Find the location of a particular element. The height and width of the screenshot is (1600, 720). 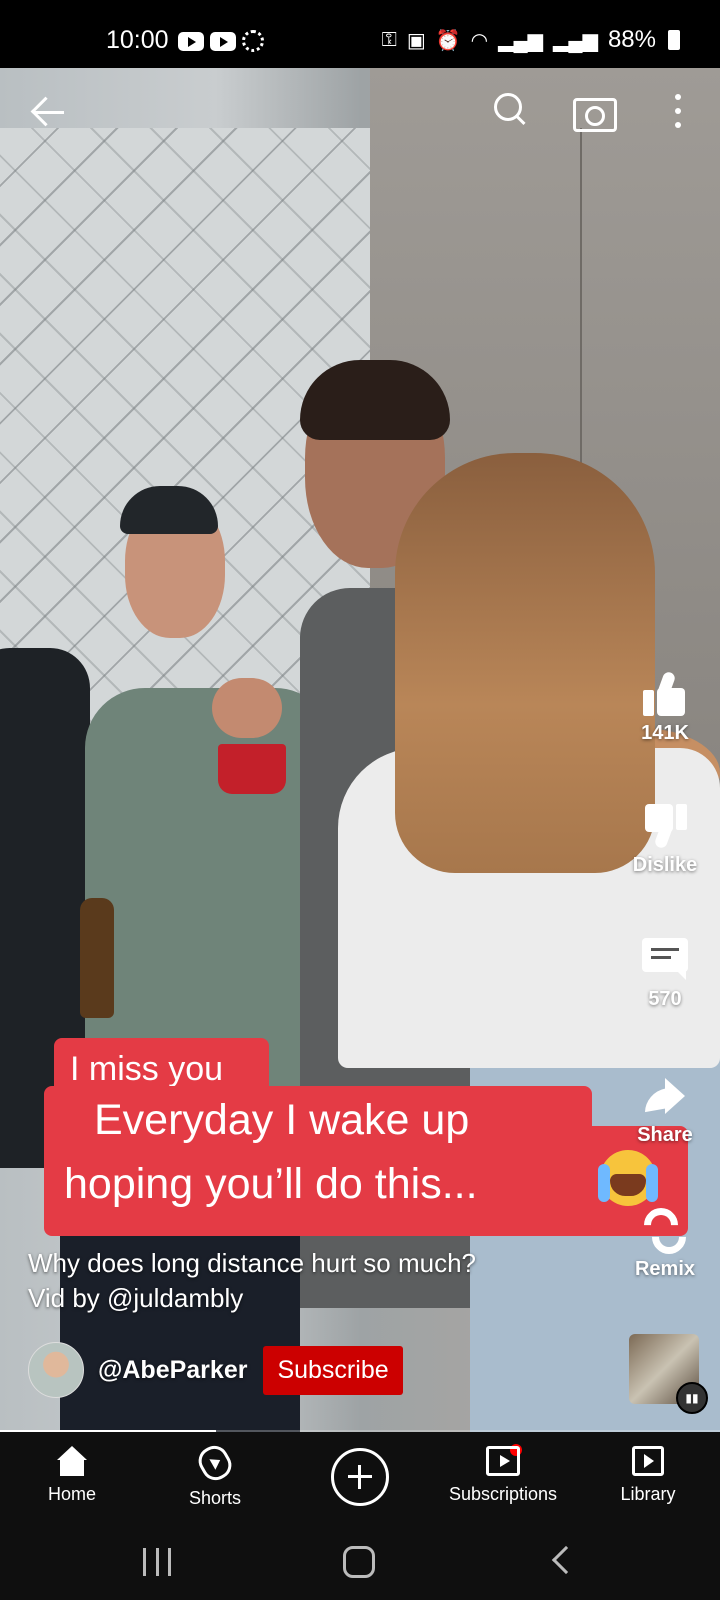

more-vert-icon is located at coordinates (678, 111).